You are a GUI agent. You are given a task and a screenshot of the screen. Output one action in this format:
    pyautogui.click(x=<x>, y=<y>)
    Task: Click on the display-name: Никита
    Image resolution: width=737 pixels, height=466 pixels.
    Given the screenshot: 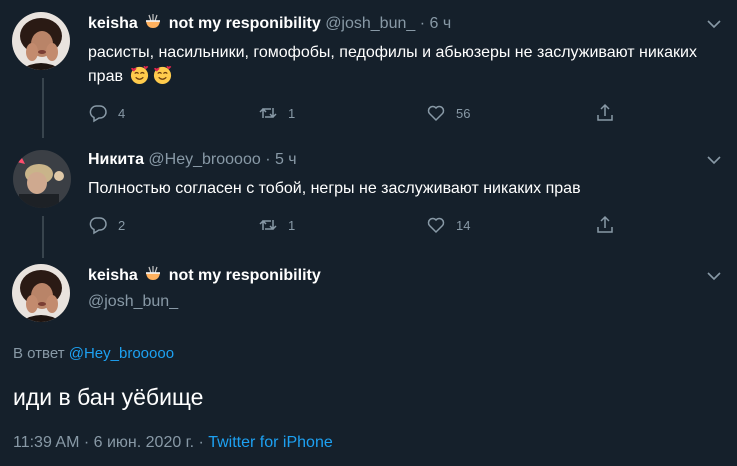 What is the action you would take?
    pyautogui.click(x=116, y=159)
    